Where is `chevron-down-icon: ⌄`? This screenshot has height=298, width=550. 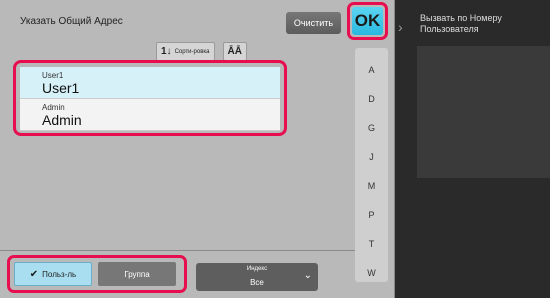
chevron-down-icon: ⌄ is located at coordinates (307, 275).